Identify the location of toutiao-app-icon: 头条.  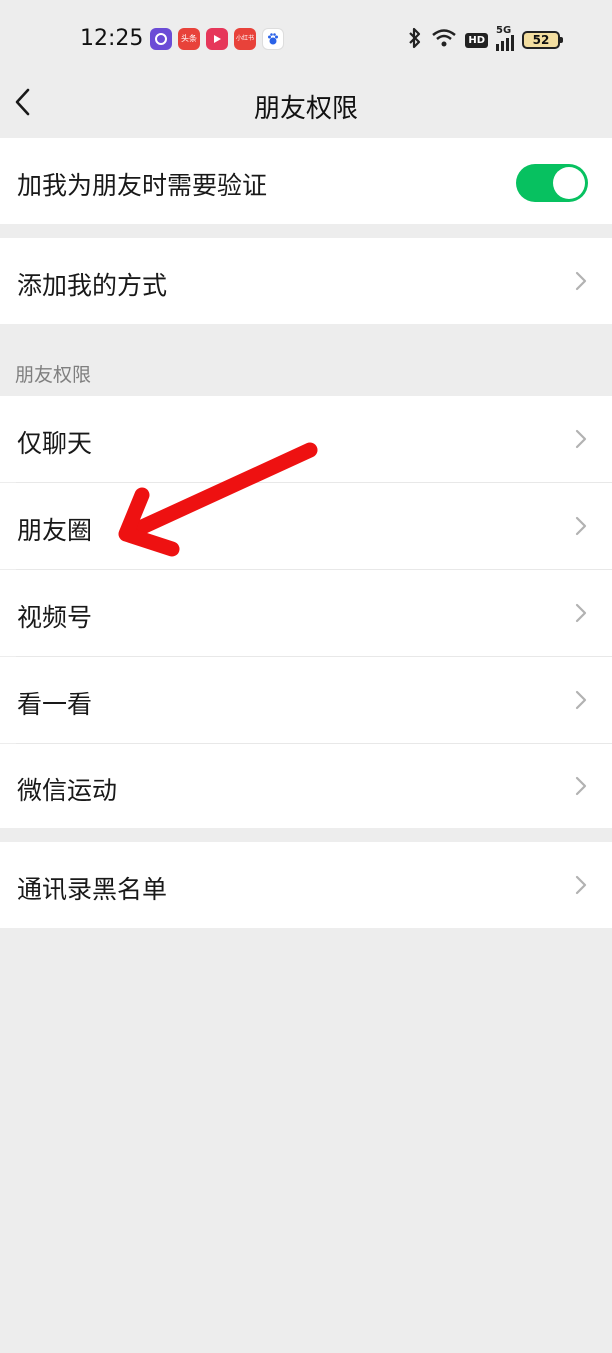
(189, 39).